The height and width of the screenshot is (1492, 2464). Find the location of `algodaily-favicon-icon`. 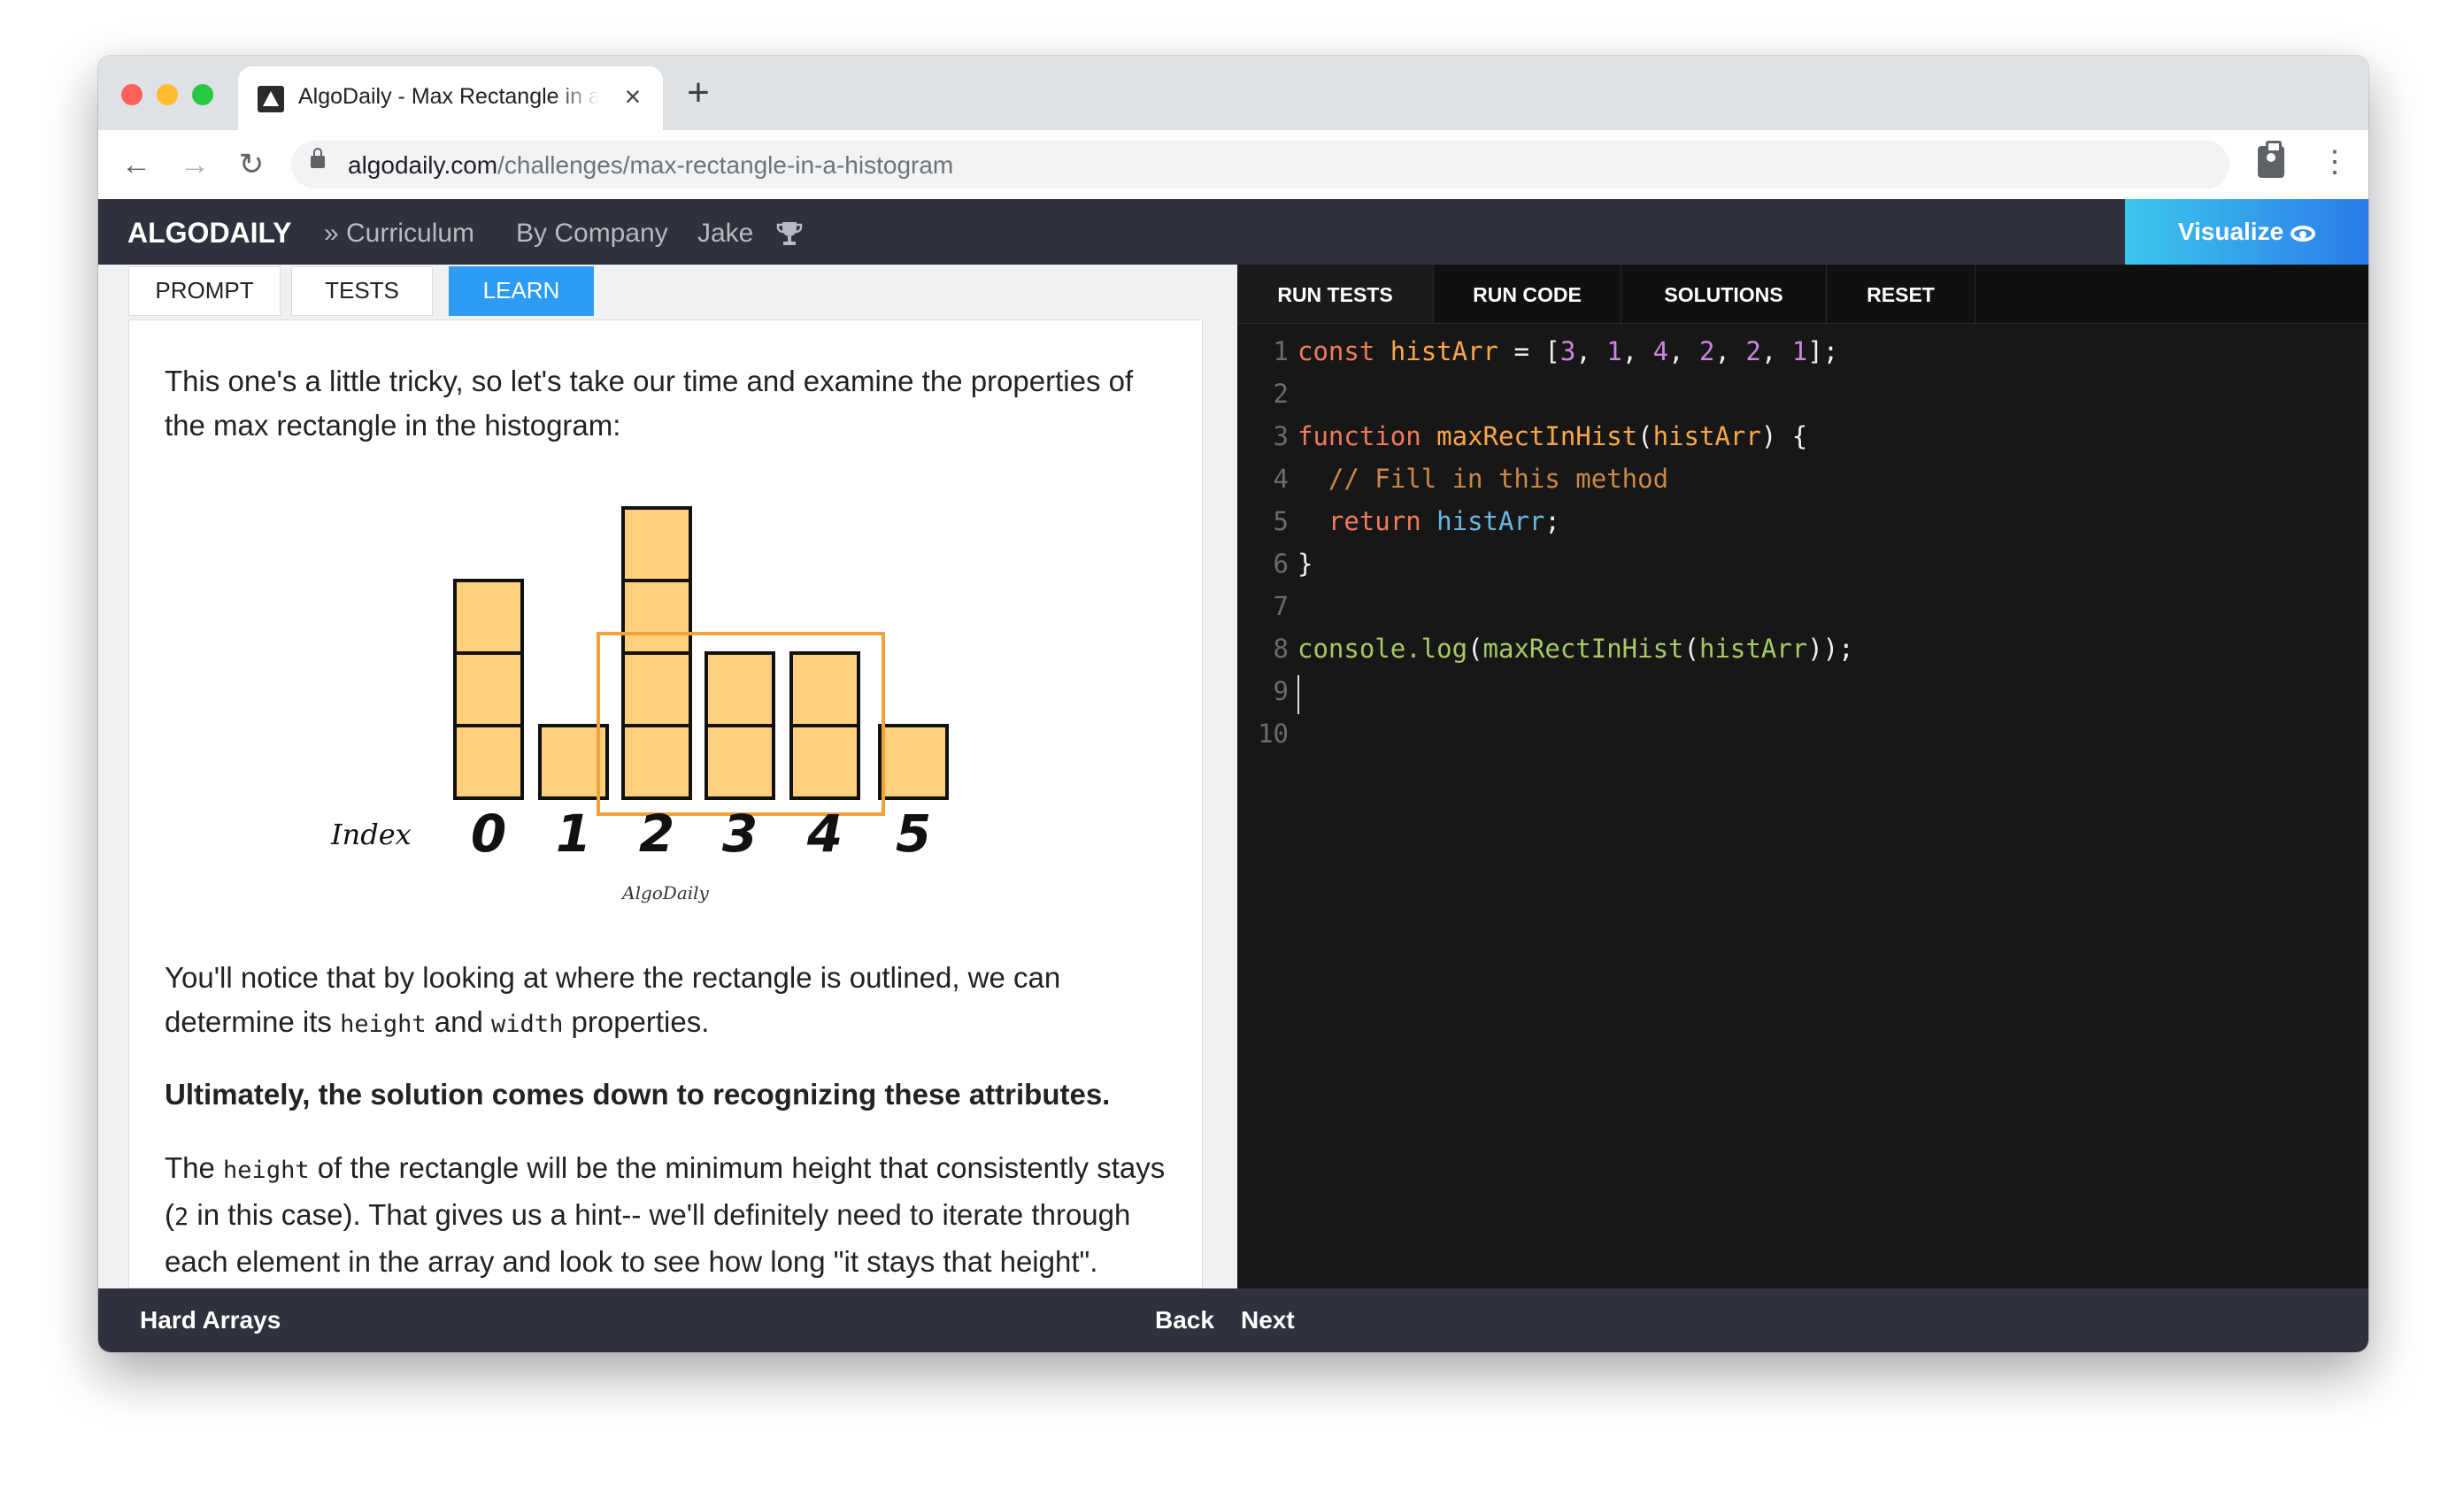

algodaily-favicon-icon is located at coordinates (271, 99).